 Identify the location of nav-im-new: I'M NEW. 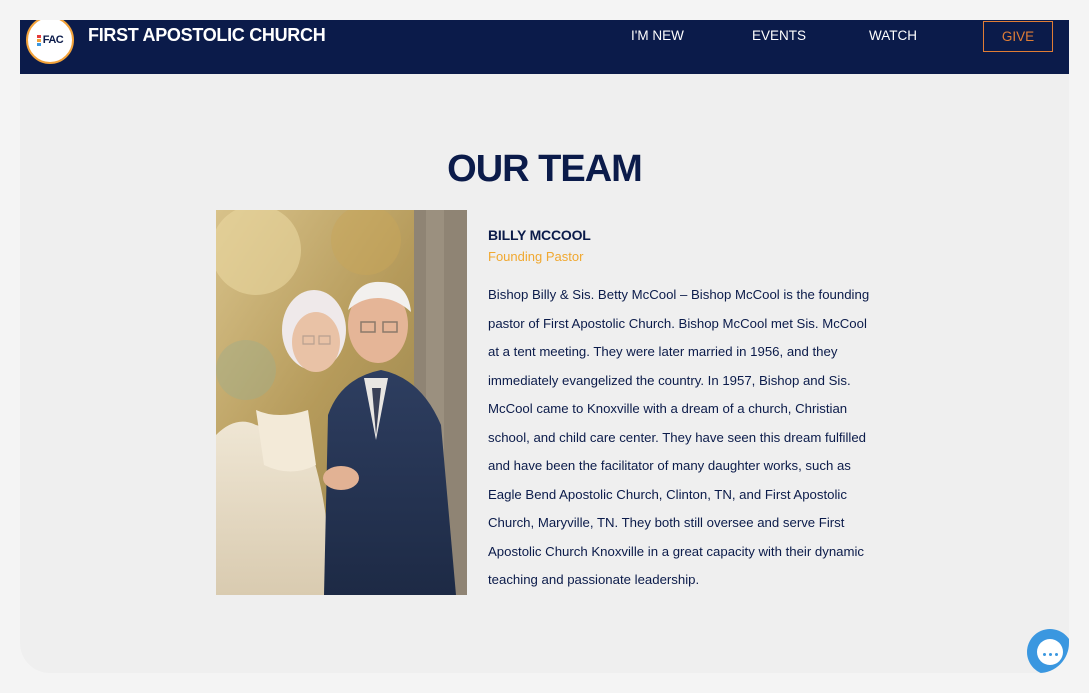
(657, 36).